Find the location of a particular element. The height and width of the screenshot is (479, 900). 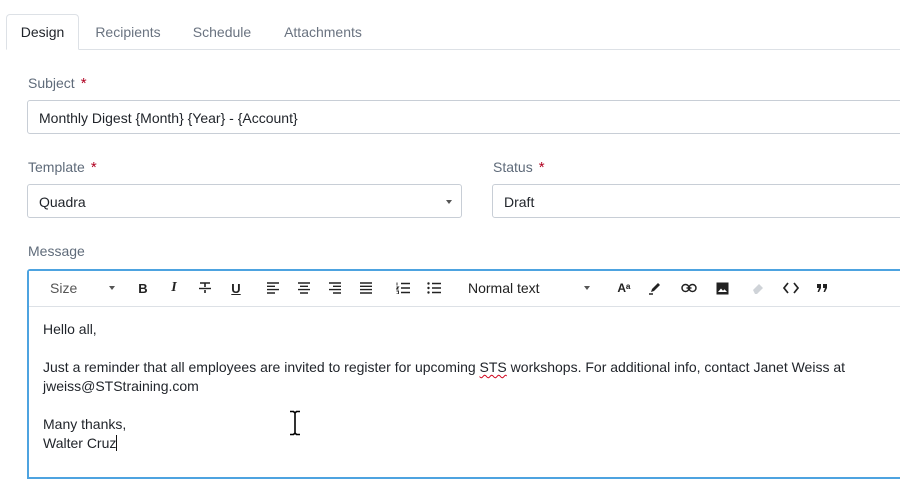

message-label: Message is located at coordinates (56, 251).